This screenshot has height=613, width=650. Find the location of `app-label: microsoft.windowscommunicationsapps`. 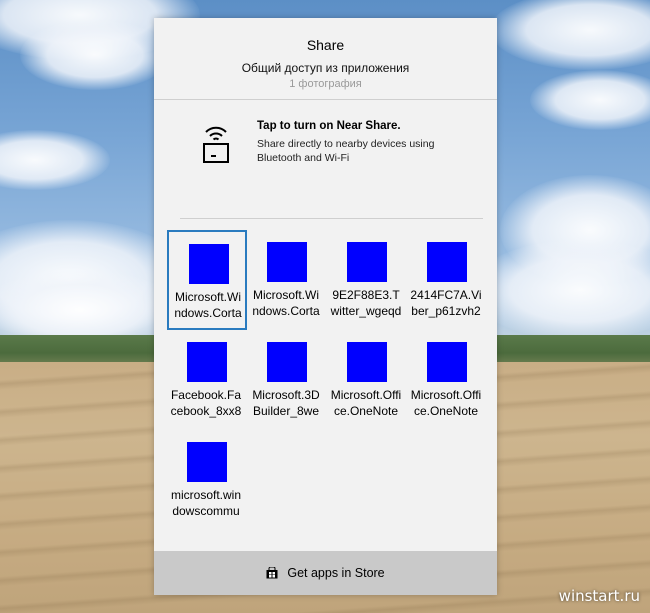

app-label: microsoft.windowscommunicationsapps is located at coordinates (205, 503).